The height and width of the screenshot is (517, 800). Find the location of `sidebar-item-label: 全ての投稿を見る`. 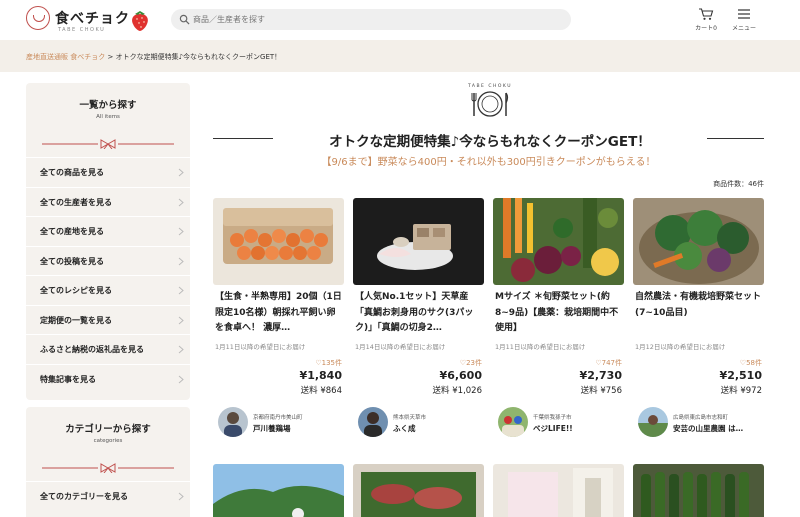

sidebar-item-label: 全ての投稿を見る is located at coordinates (72, 261).